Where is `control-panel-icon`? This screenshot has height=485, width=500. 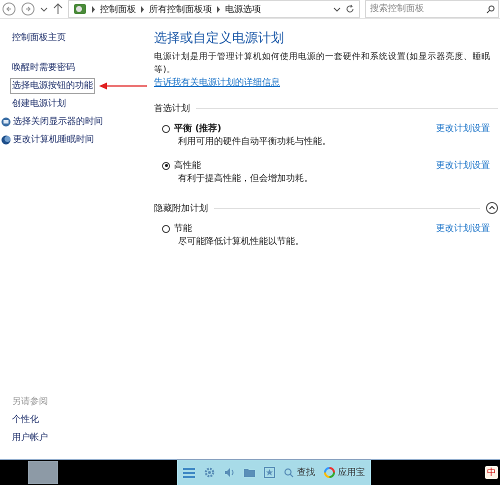 control-panel-icon is located at coordinates (80, 9).